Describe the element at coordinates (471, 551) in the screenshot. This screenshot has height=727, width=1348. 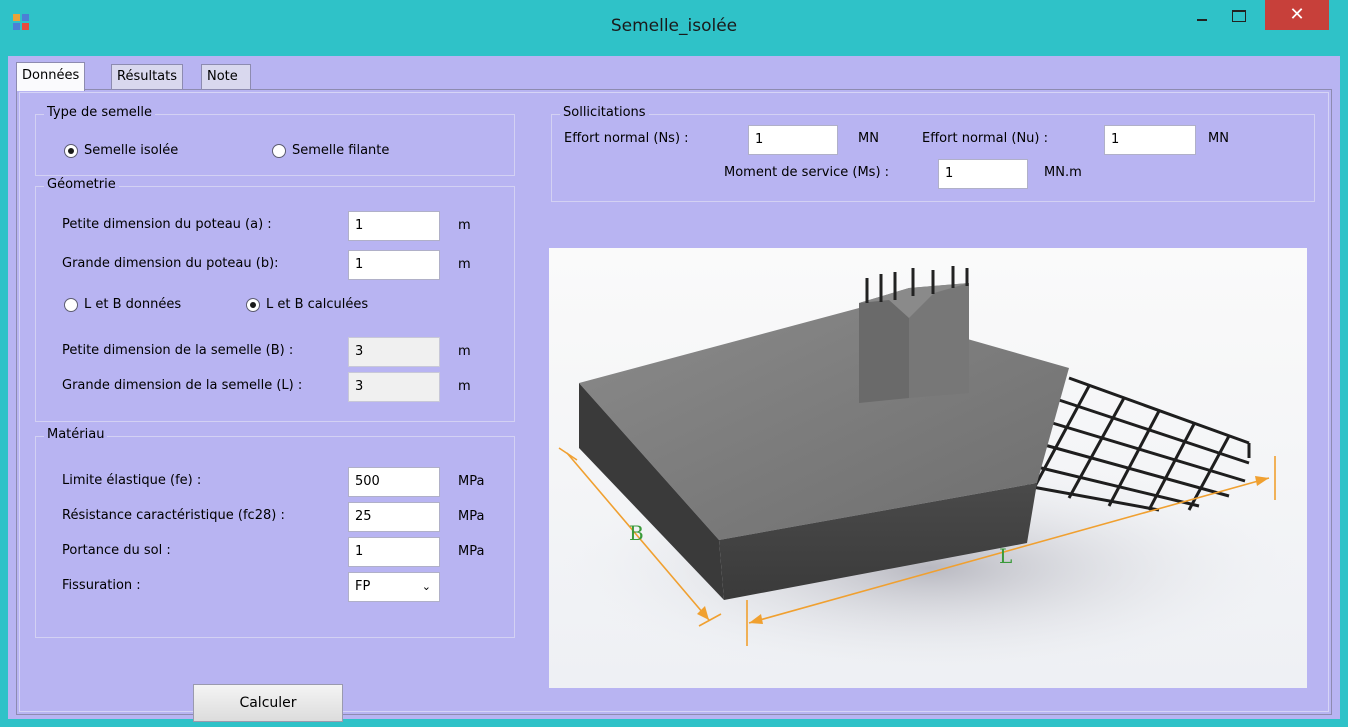
I see `unit-portance: MPa` at that location.